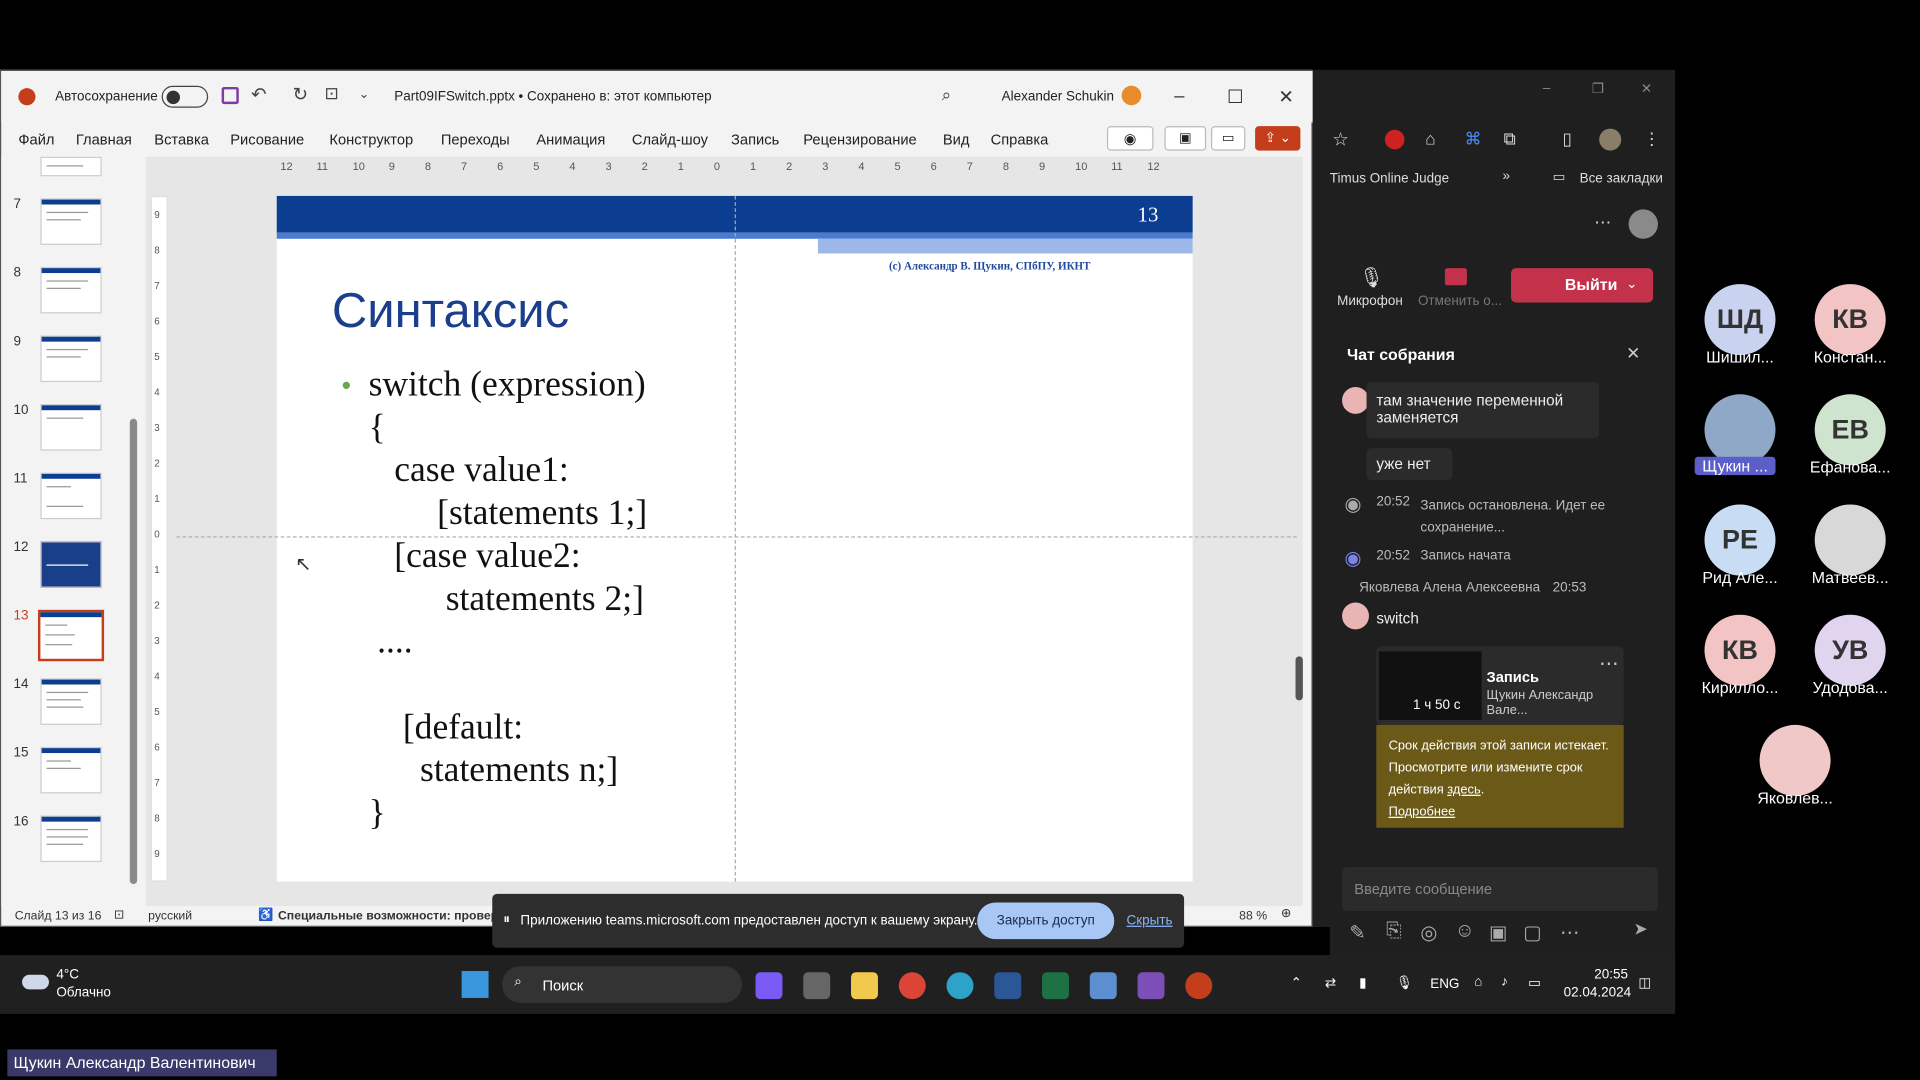  Describe the element at coordinates (1463, 789) in the screenshot. I see `expiry-link: здесь` at that location.